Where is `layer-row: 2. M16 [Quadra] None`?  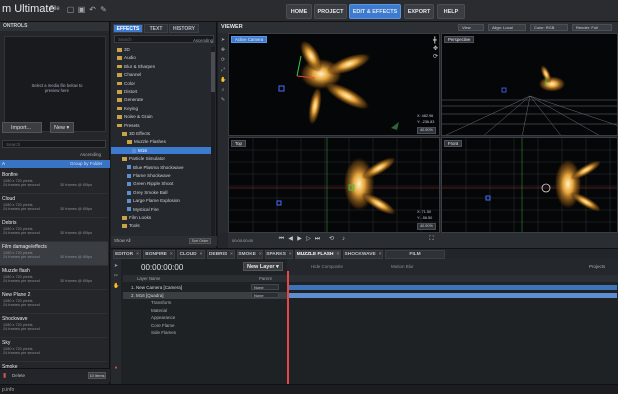 layer-row: 2. M16 [Quadra] None is located at coordinates (205, 295).